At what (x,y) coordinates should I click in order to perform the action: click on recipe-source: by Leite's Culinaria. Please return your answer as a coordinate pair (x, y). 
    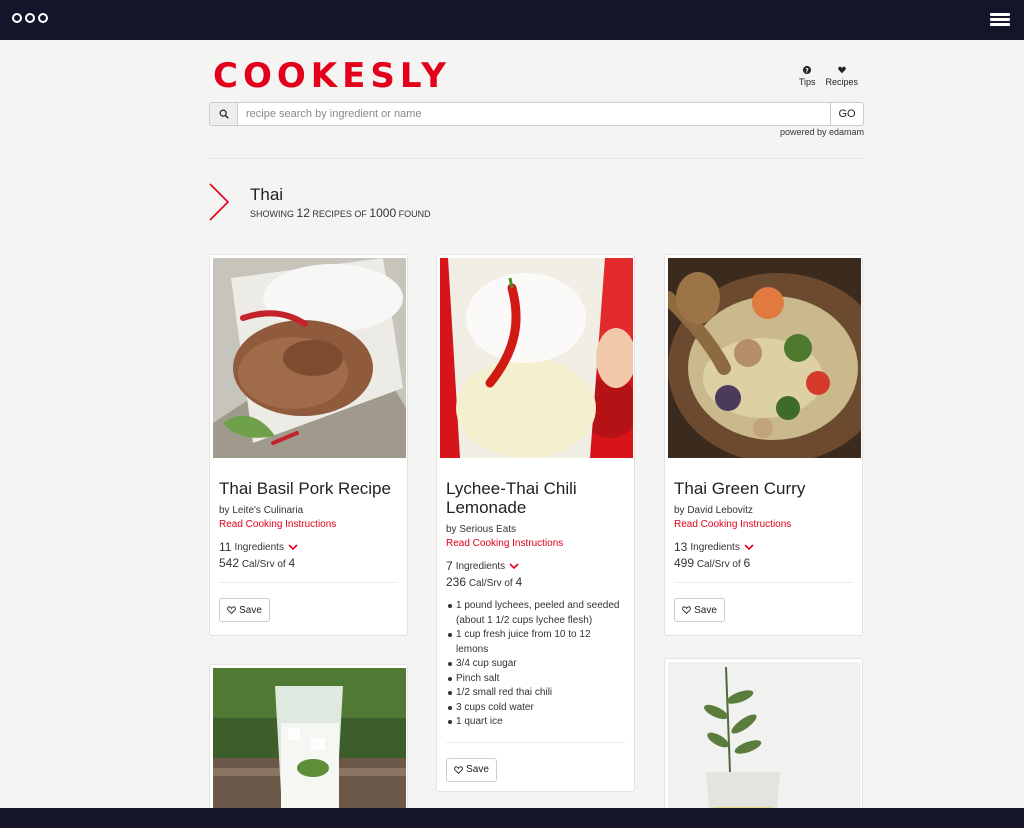
    Looking at the image, I should click on (261, 510).